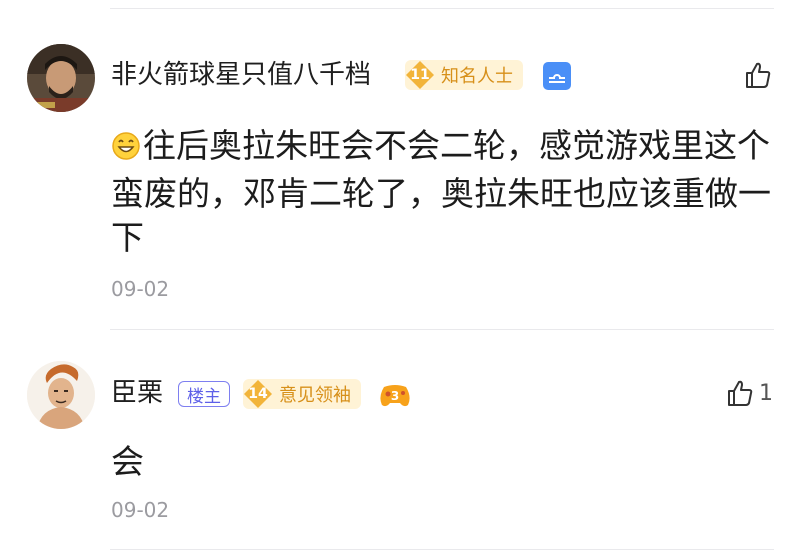 The height and width of the screenshot is (556, 800). What do you see at coordinates (241, 75) in the screenshot?
I see `username: 非火箭球星只值八千档` at bounding box center [241, 75].